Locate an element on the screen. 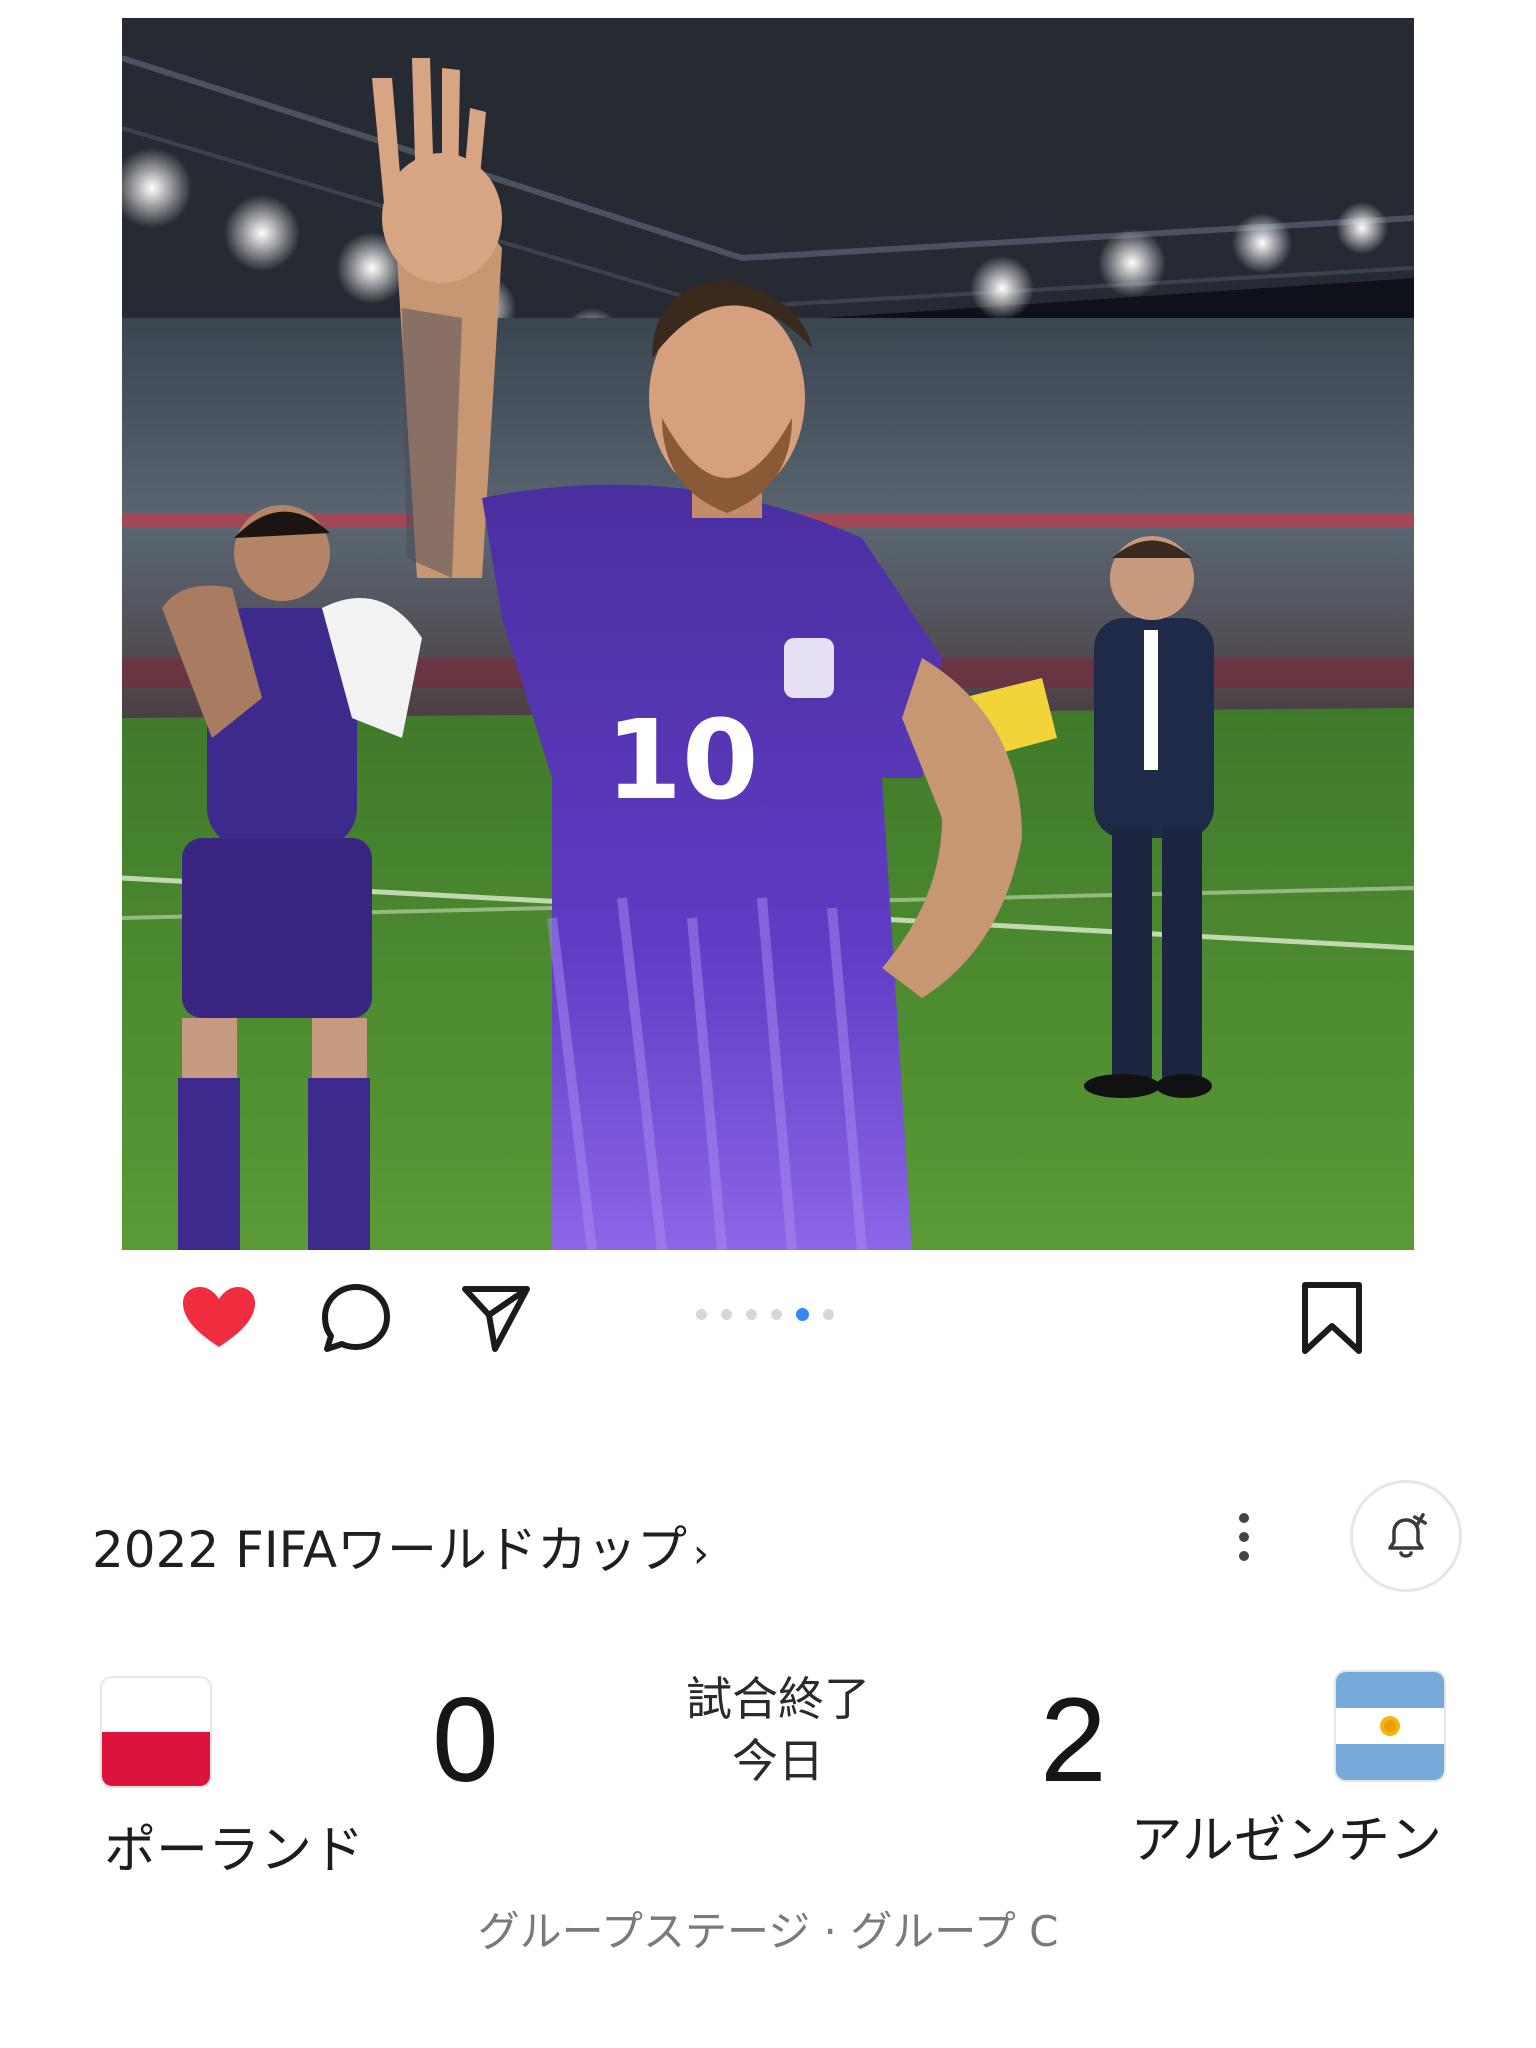 The height and width of the screenshot is (2048, 1536). more-options-button is located at coordinates (1244, 1537).